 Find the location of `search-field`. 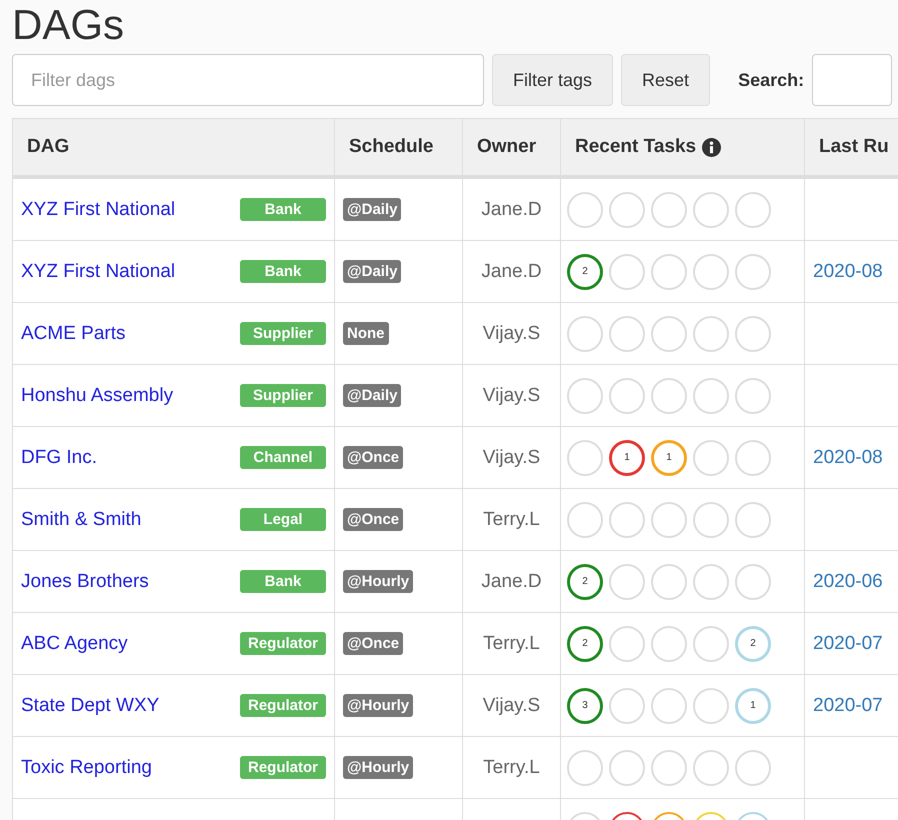

search-field is located at coordinates (852, 80).